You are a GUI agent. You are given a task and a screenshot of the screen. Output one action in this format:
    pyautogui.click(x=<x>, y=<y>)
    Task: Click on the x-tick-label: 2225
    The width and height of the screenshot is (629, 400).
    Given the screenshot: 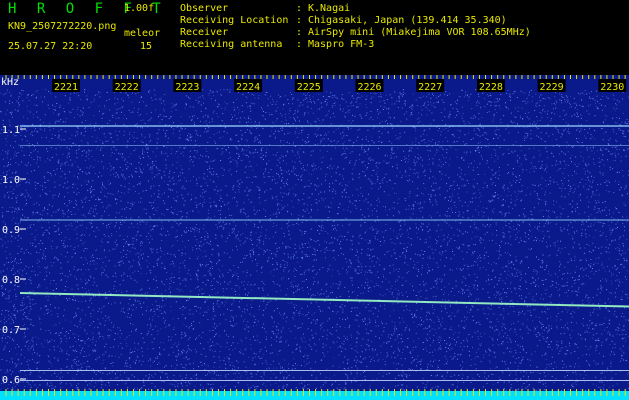 What is the action you would take?
    pyautogui.click(x=309, y=87)
    